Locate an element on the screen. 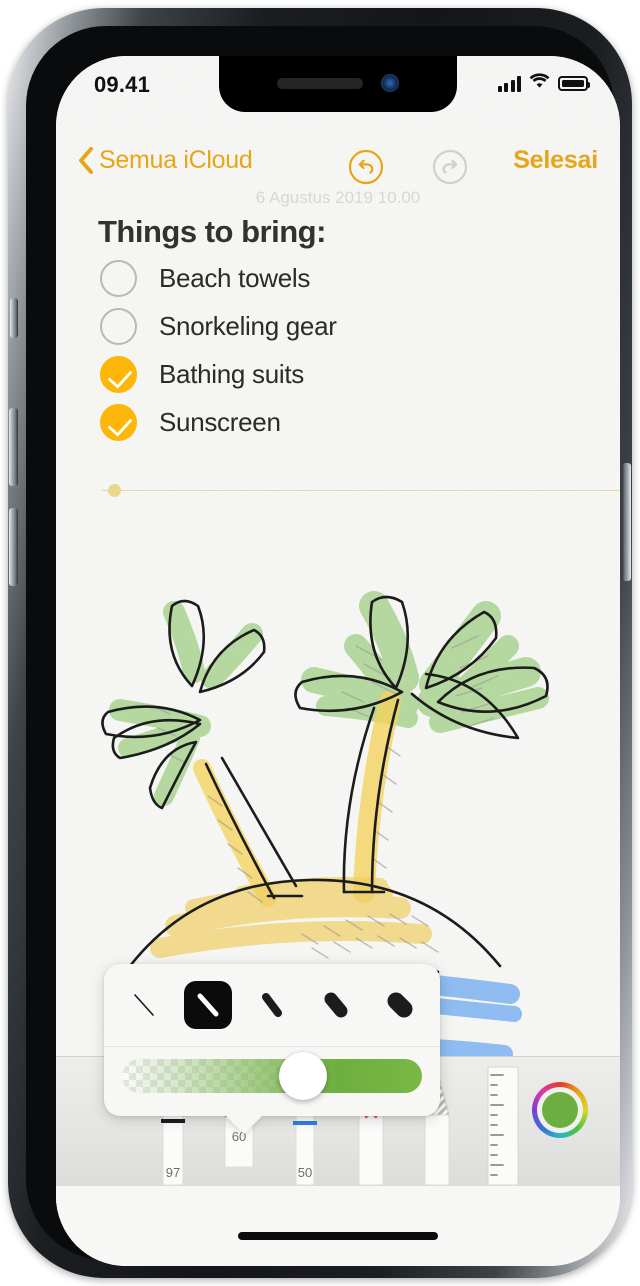  back-to-all-icloud-button: Semua iCloud is located at coordinates (165, 160).